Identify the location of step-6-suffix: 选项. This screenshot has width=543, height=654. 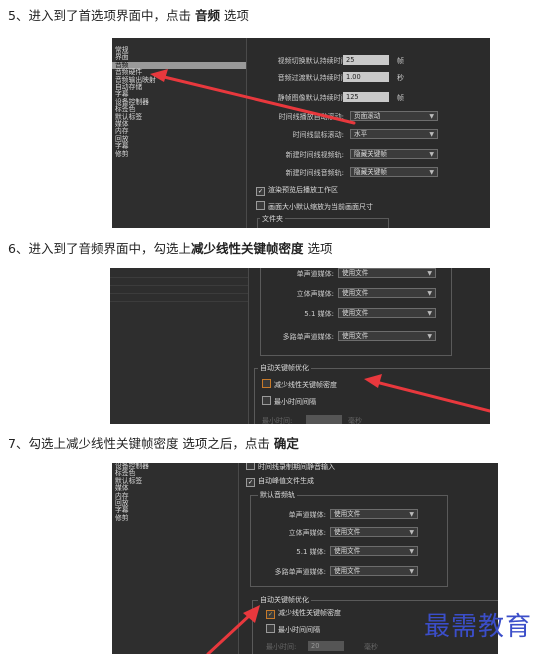
(318, 248).